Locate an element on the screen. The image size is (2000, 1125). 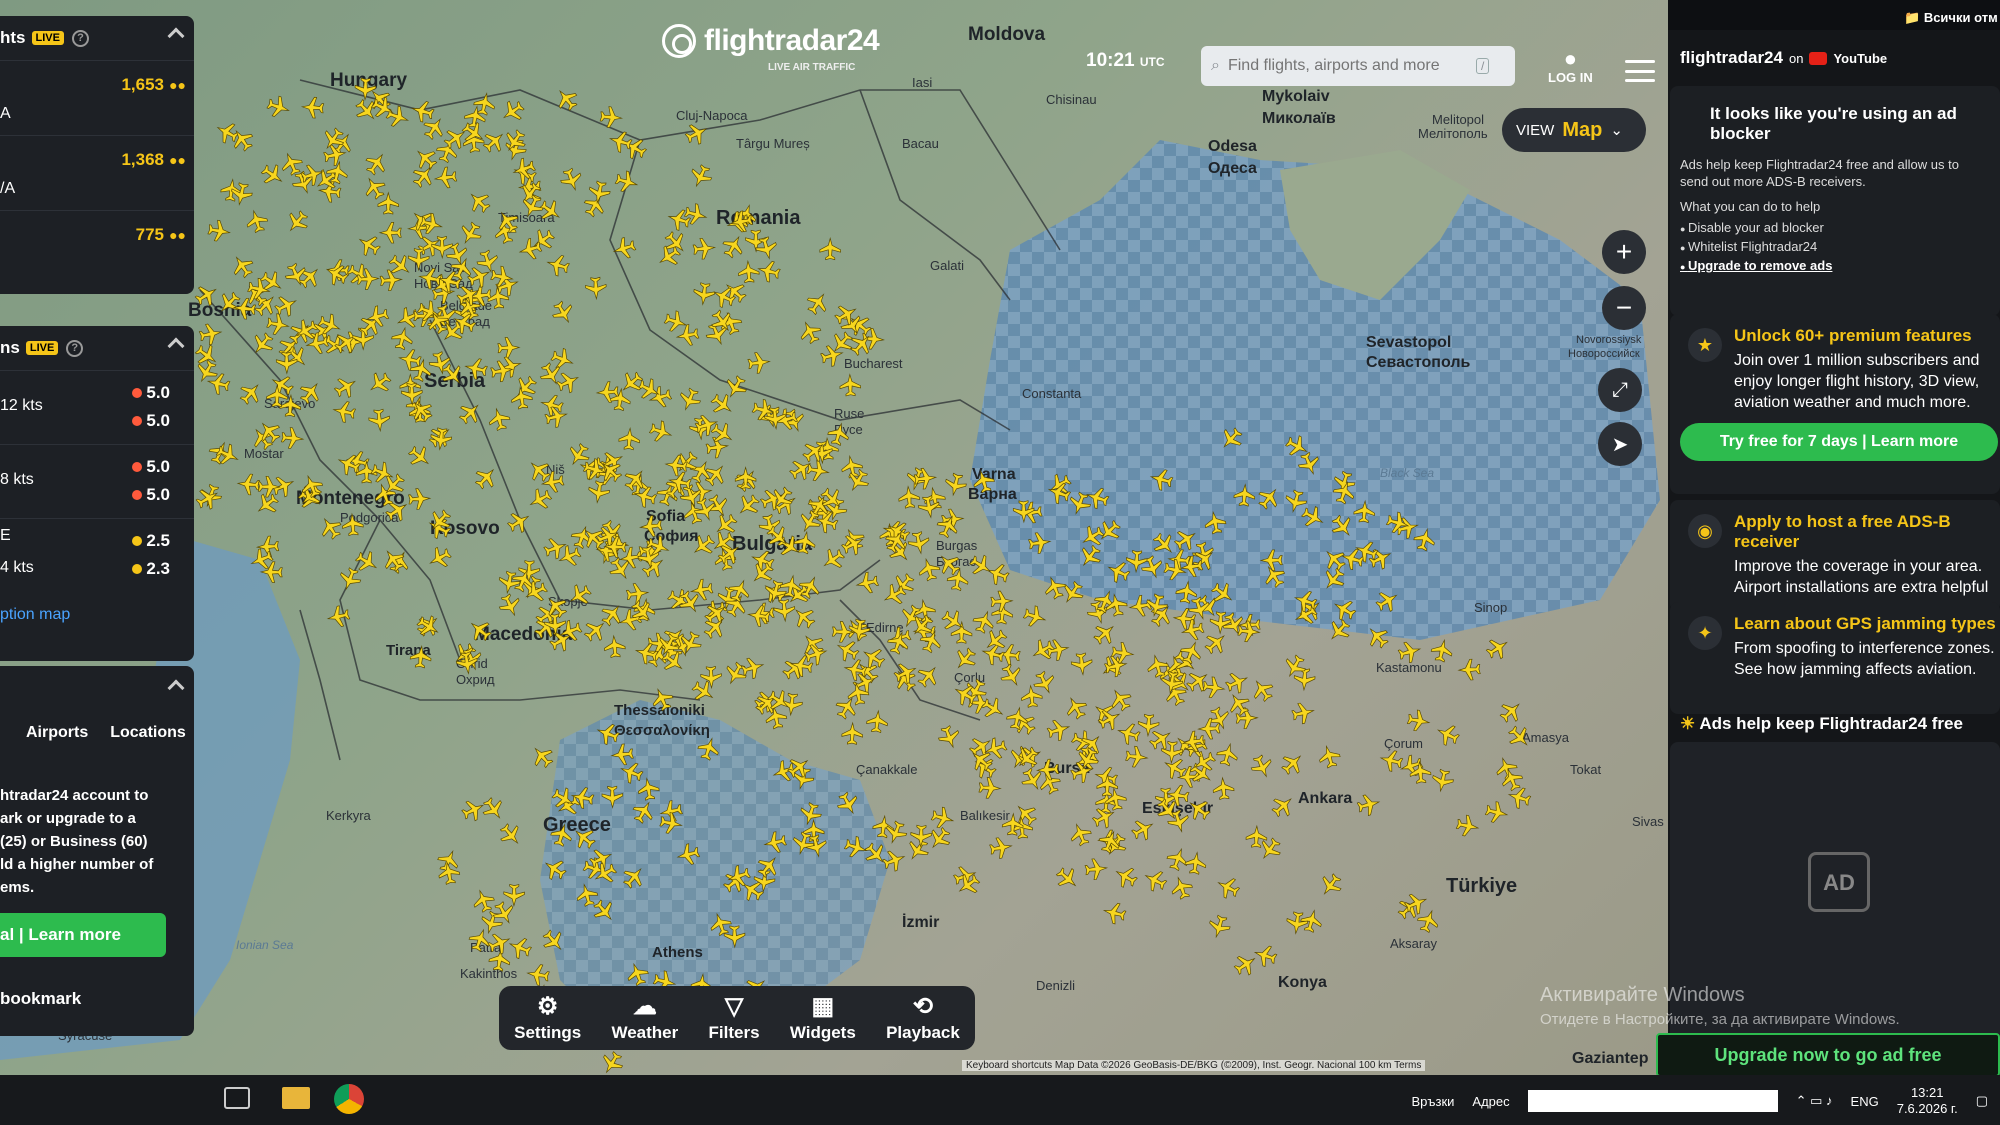
zoom-in-button: + is located at coordinates (1624, 252).